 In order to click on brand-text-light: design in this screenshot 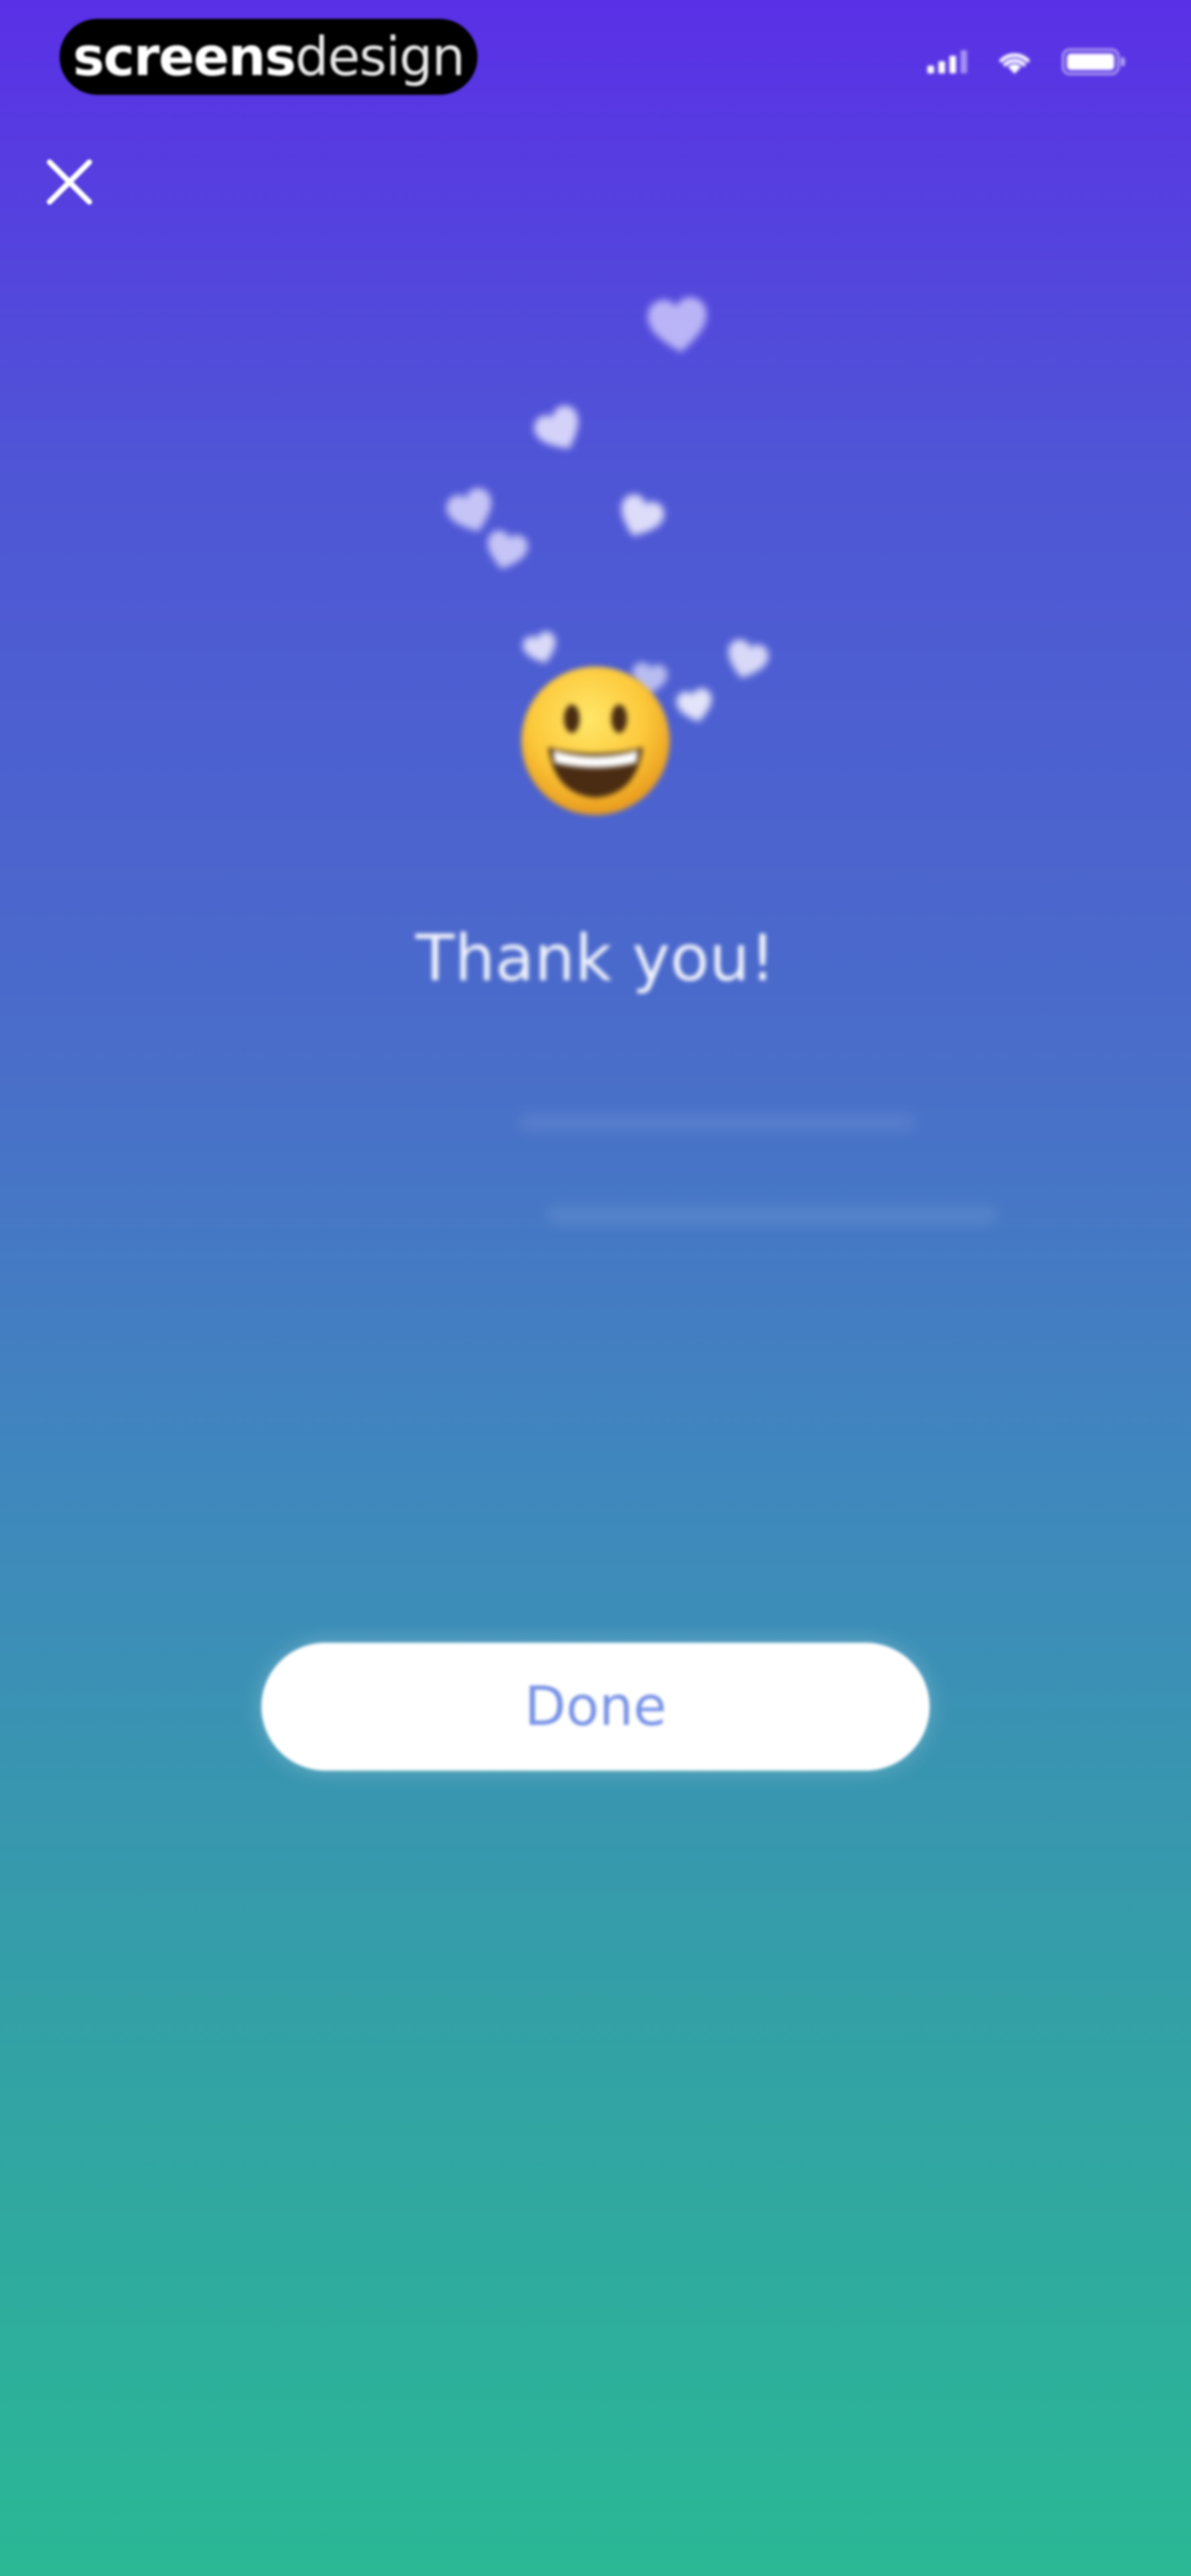, I will do `click(380, 57)`.